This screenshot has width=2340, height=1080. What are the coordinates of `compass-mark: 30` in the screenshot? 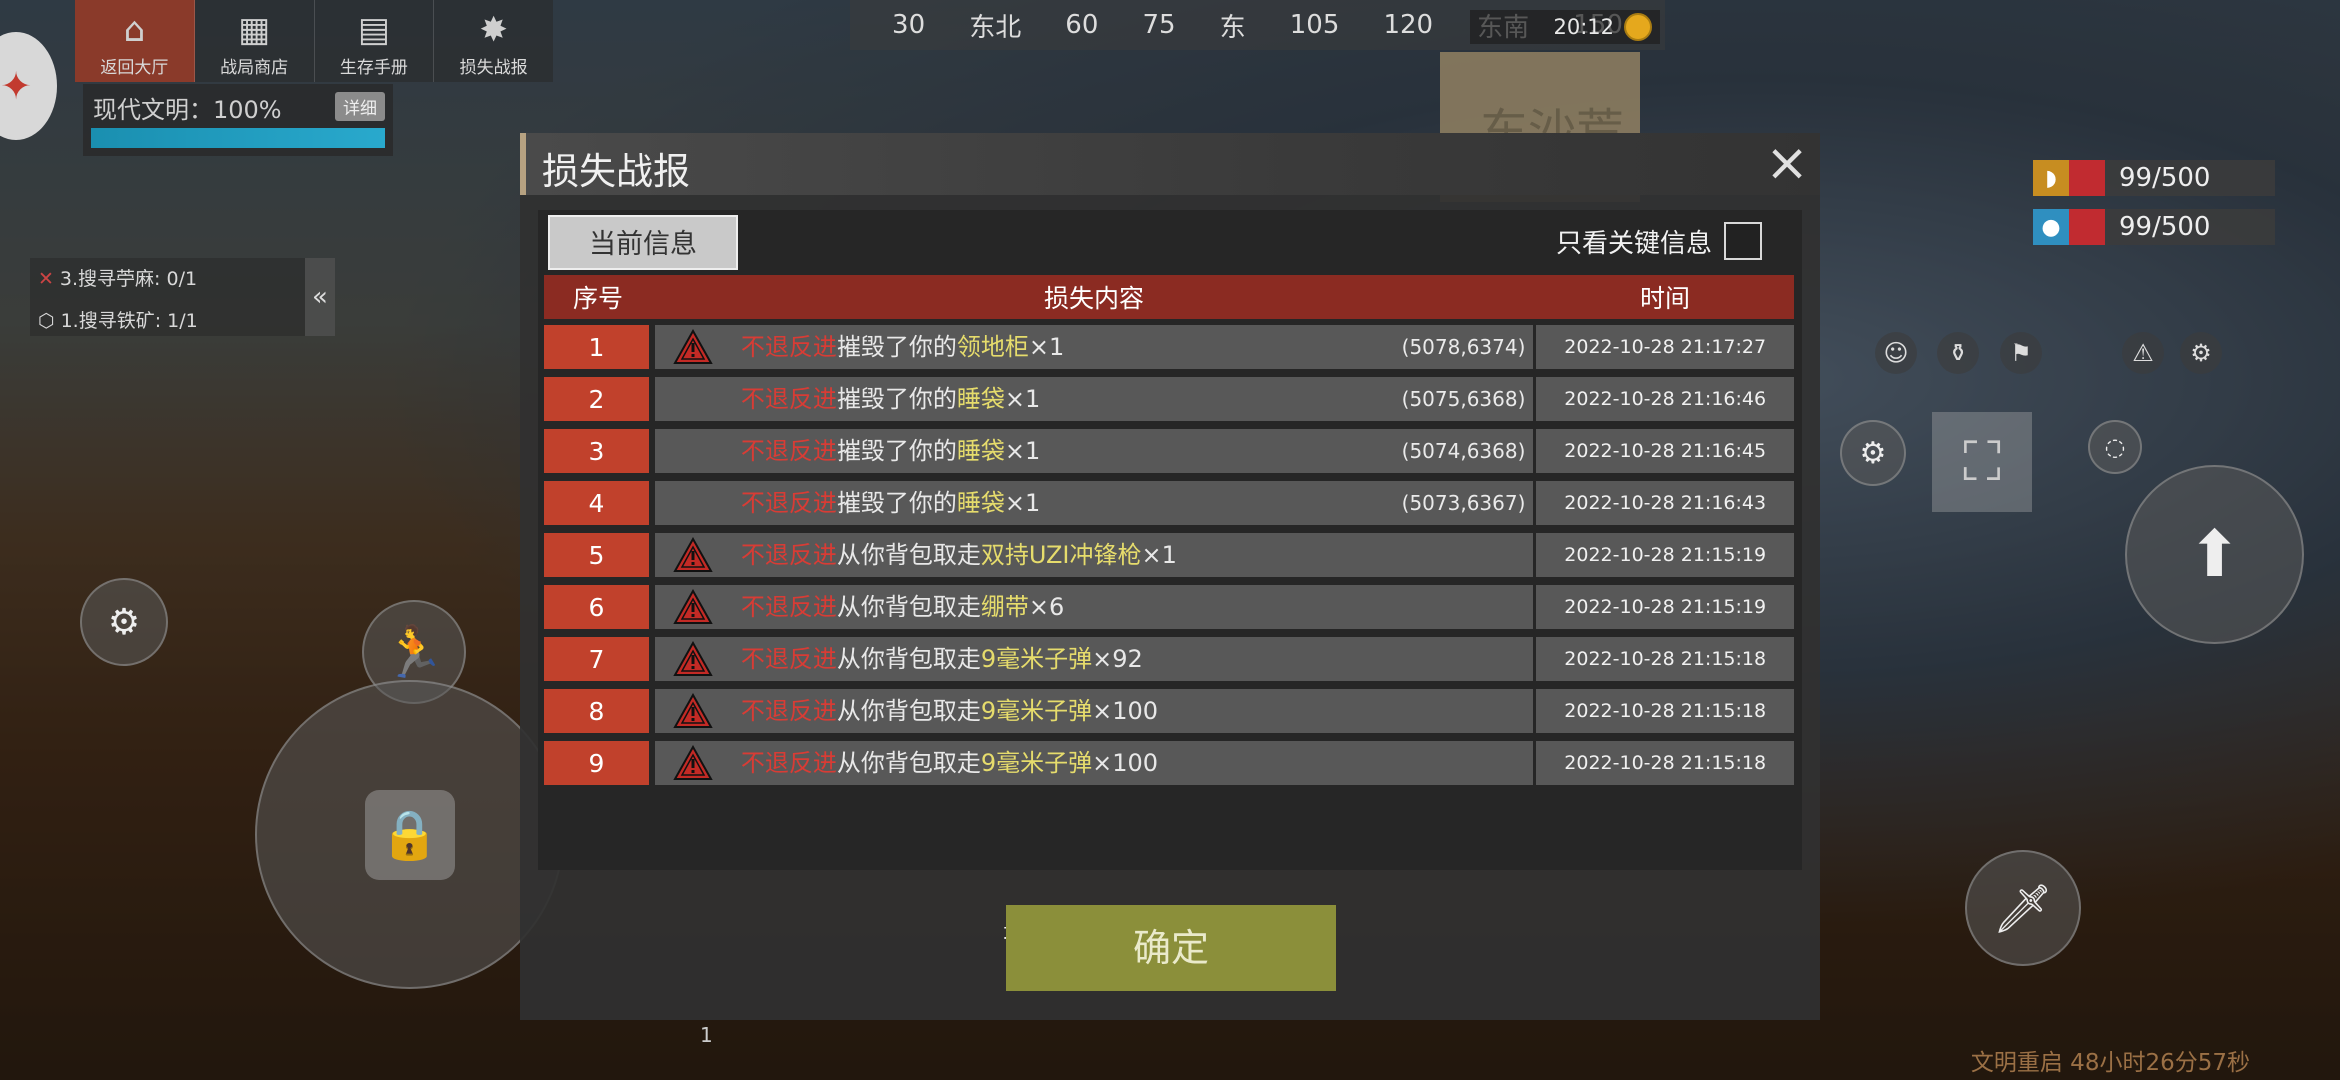 It's located at (909, 25).